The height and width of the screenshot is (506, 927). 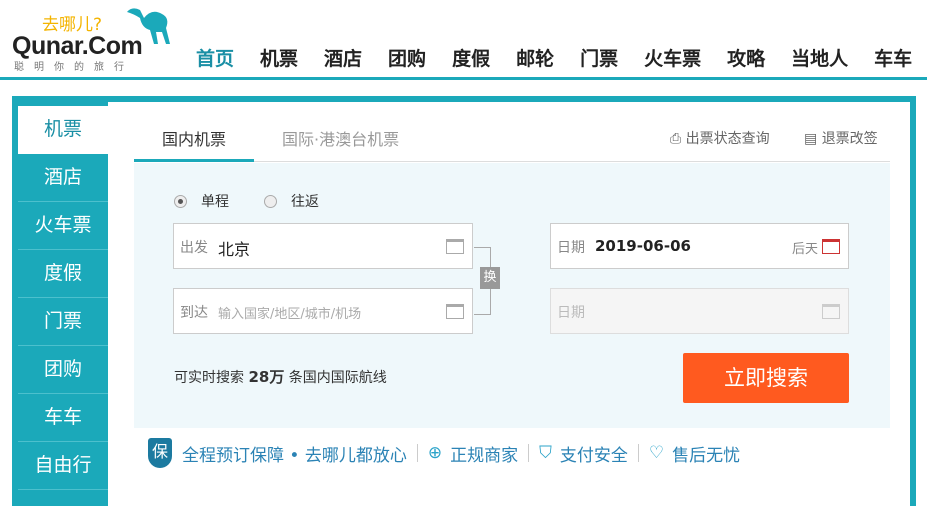 What do you see at coordinates (63, 178) in the screenshot?
I see `sidebar-item-hotels: 酒店` at bounding box center [63, 178].